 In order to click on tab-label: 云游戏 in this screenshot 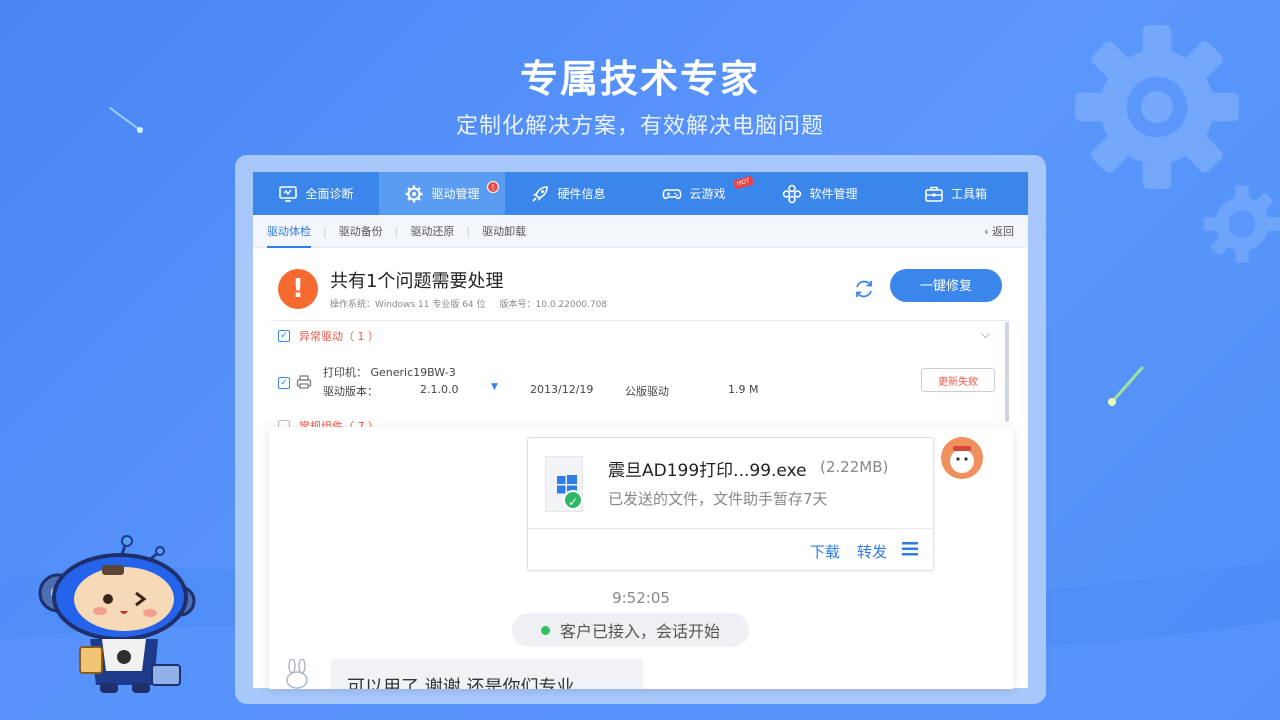, I will do `click(707, 194)`.